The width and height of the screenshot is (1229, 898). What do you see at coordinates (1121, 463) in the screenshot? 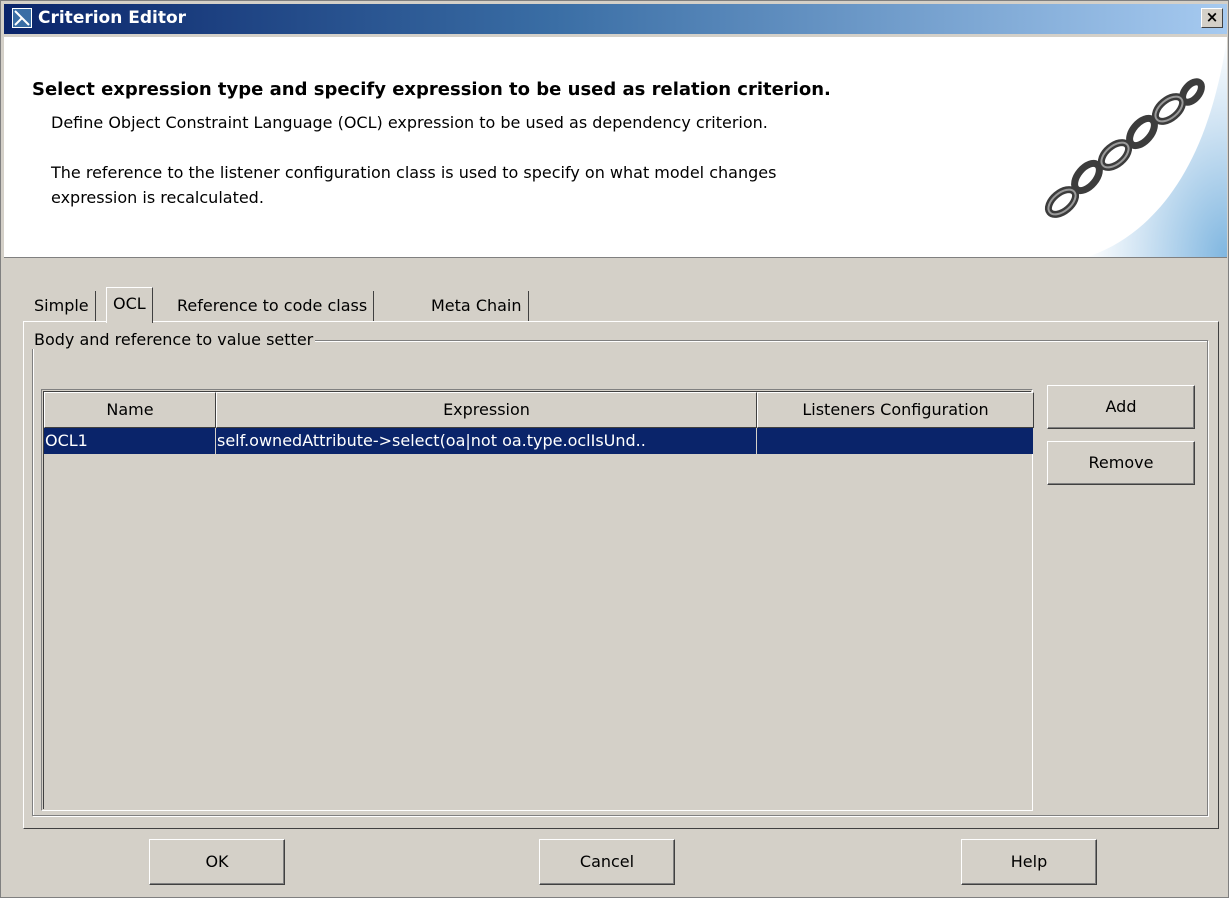
I see `remove-button: Remove` at bounding box center [1121, 463].